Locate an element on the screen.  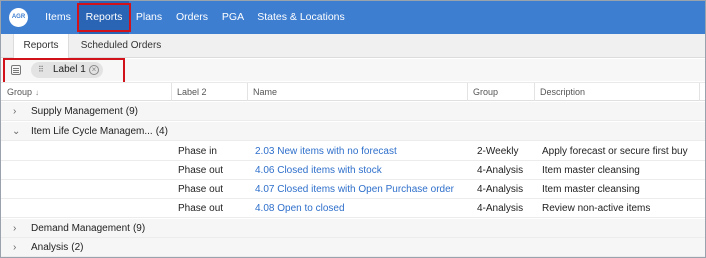
drag-handle-icon: ⠿ is located at coordinates (41, 70).